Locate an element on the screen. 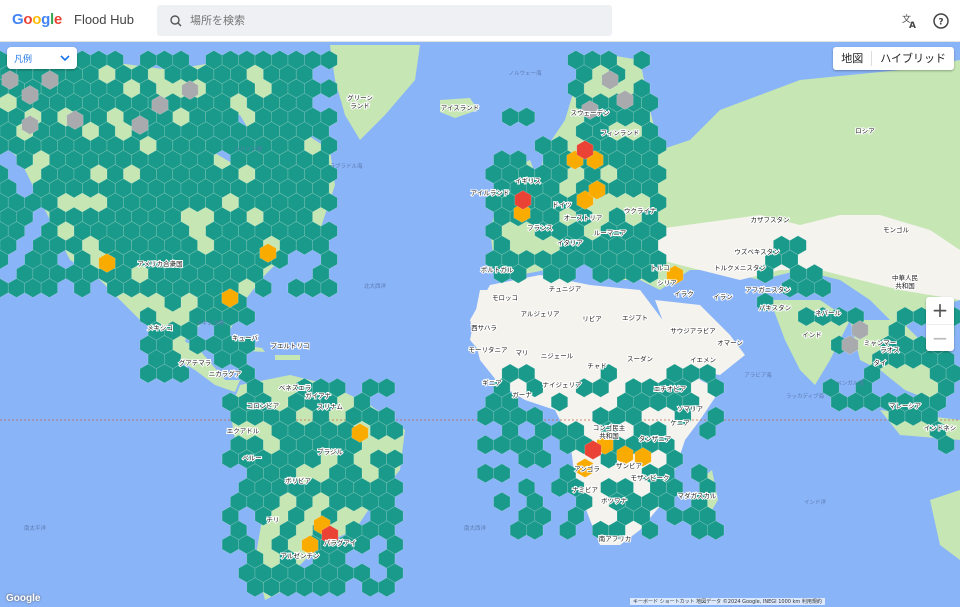  map-label-india: インド is located at coordinates (812, 335).